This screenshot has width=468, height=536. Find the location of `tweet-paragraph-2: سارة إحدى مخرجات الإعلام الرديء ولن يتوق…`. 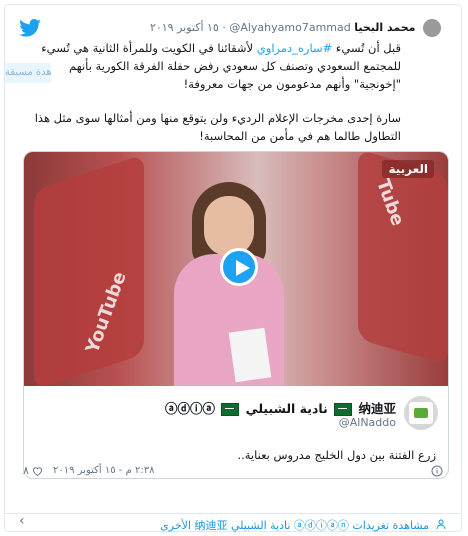

tweet-paragraph-2: سارة إحدى مخرجات الإعلام الرديء ولن يتوق… is located at coordinates (217, 127).